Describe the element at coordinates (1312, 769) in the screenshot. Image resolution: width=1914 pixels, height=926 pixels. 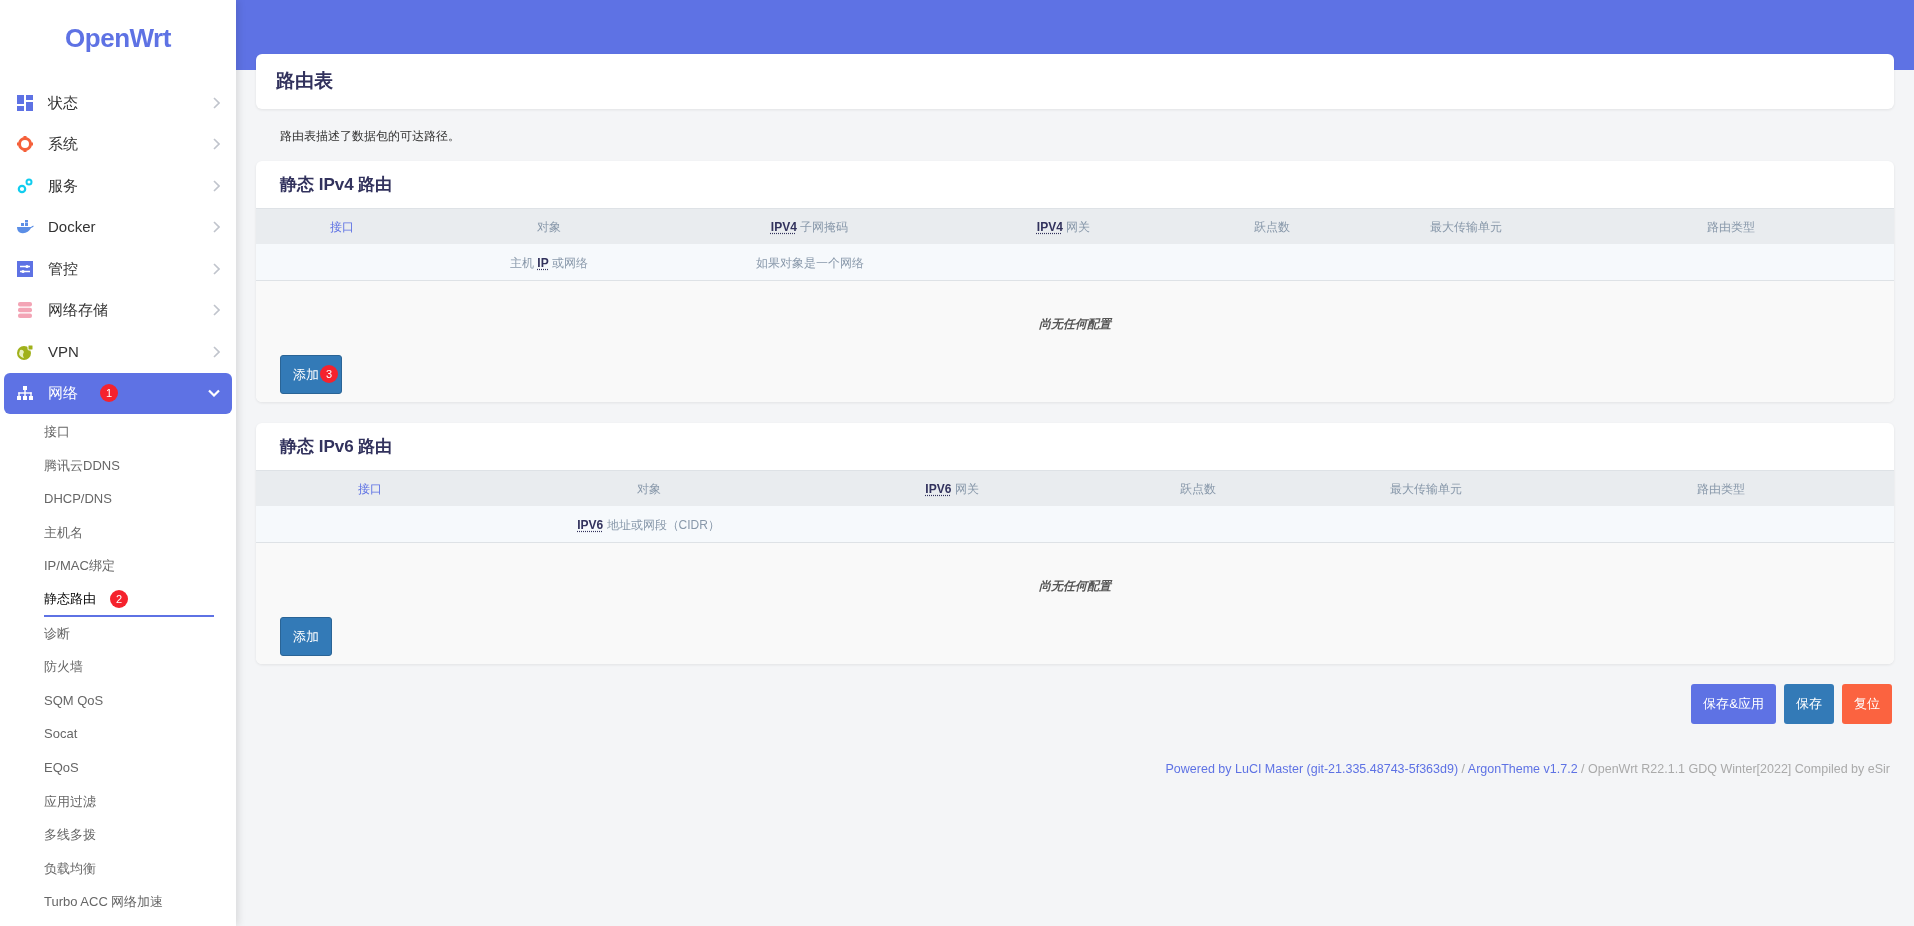
I see `footer-link: Powered by LuCI Master (git-21.335.48743-5f363d9)` at that location.